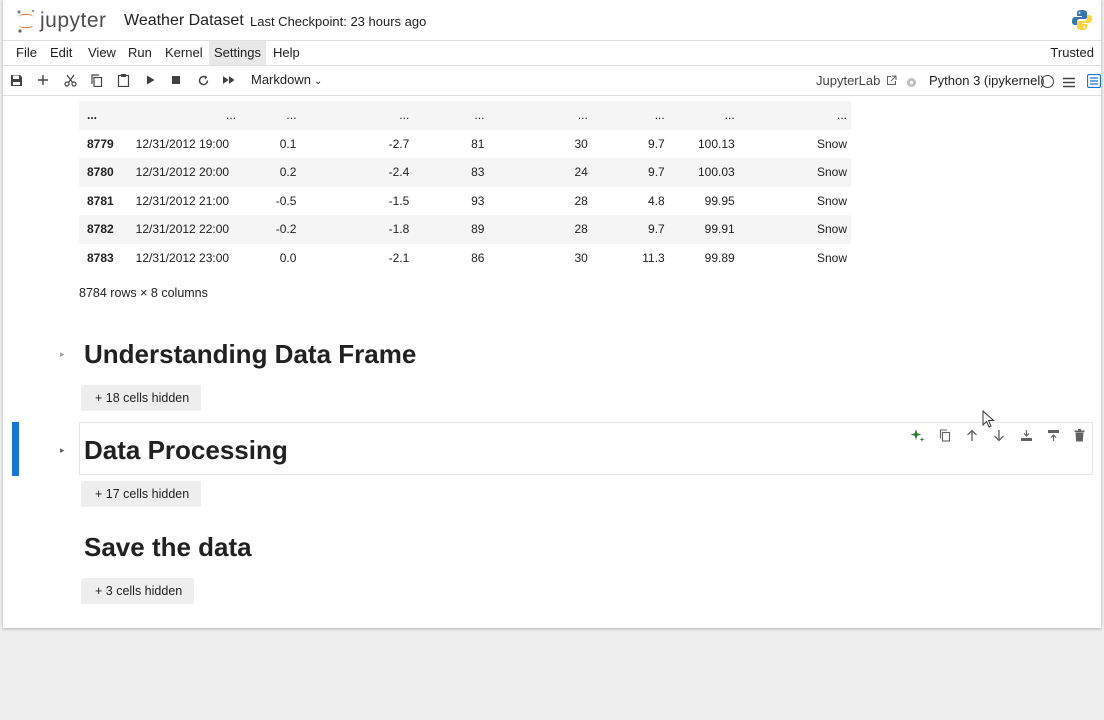 The image size is (1104, 720). What do you see at coordinates (719, 229) in the screenshot?
I see `table-cell: 99.91` at bounding box center [719, 229].